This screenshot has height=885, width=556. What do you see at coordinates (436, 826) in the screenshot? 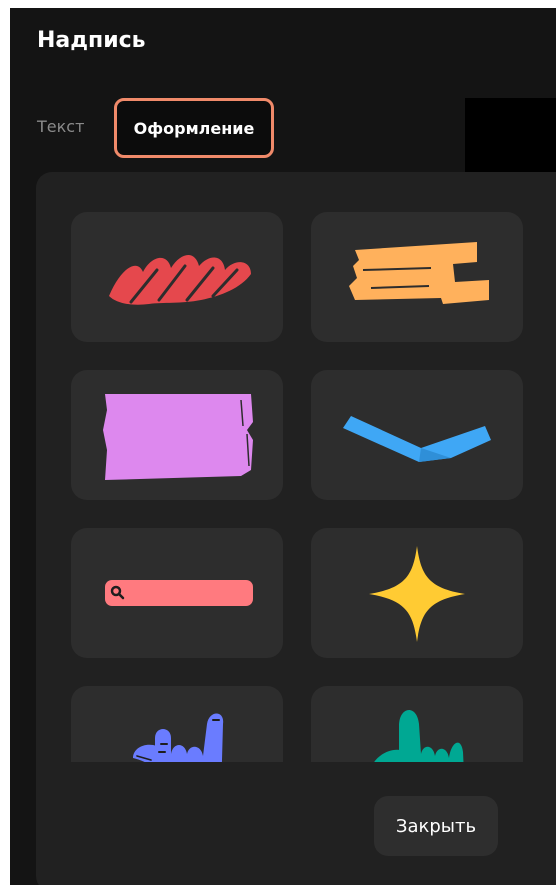
I see `close-button: Закрыть` at bounding box center [436, 826].